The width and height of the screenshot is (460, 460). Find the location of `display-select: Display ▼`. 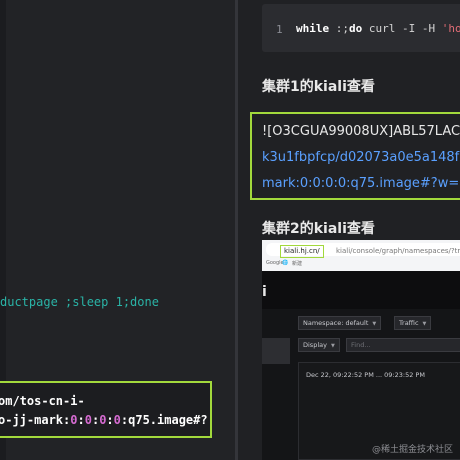

display-select: Display ▼ is located at coordinates (319, 345).